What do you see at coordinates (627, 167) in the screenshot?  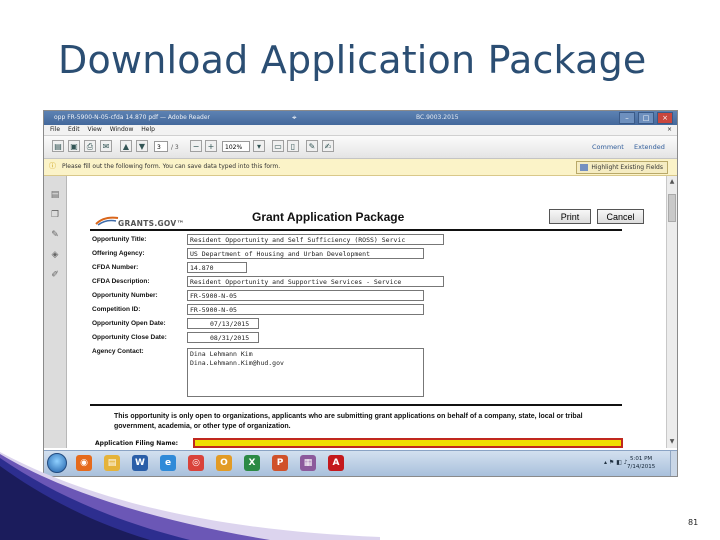 I see `highlight-fields-label: Highlight Existing Fields` at bounding box center [627, 167].